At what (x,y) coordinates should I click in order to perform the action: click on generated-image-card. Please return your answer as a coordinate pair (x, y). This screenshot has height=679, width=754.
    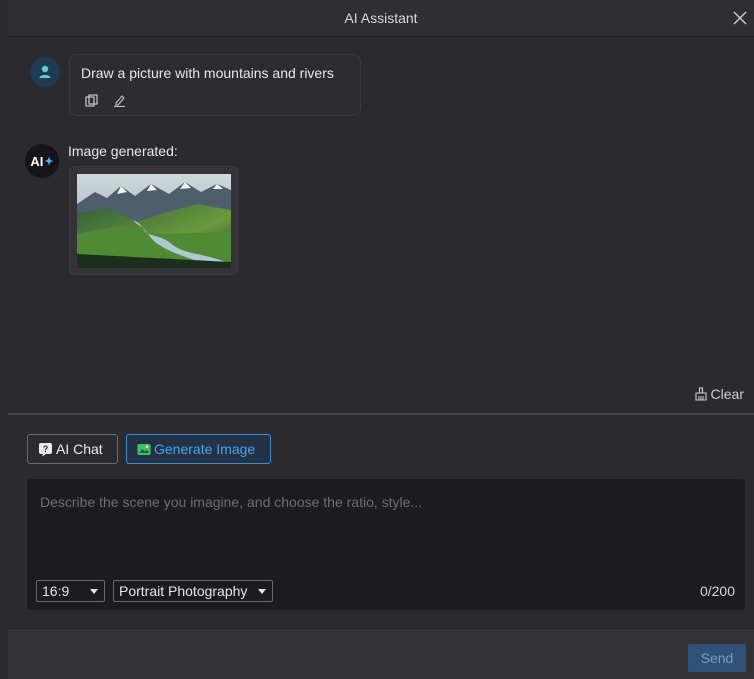
    Looking at the image, I should click on (153, 220).